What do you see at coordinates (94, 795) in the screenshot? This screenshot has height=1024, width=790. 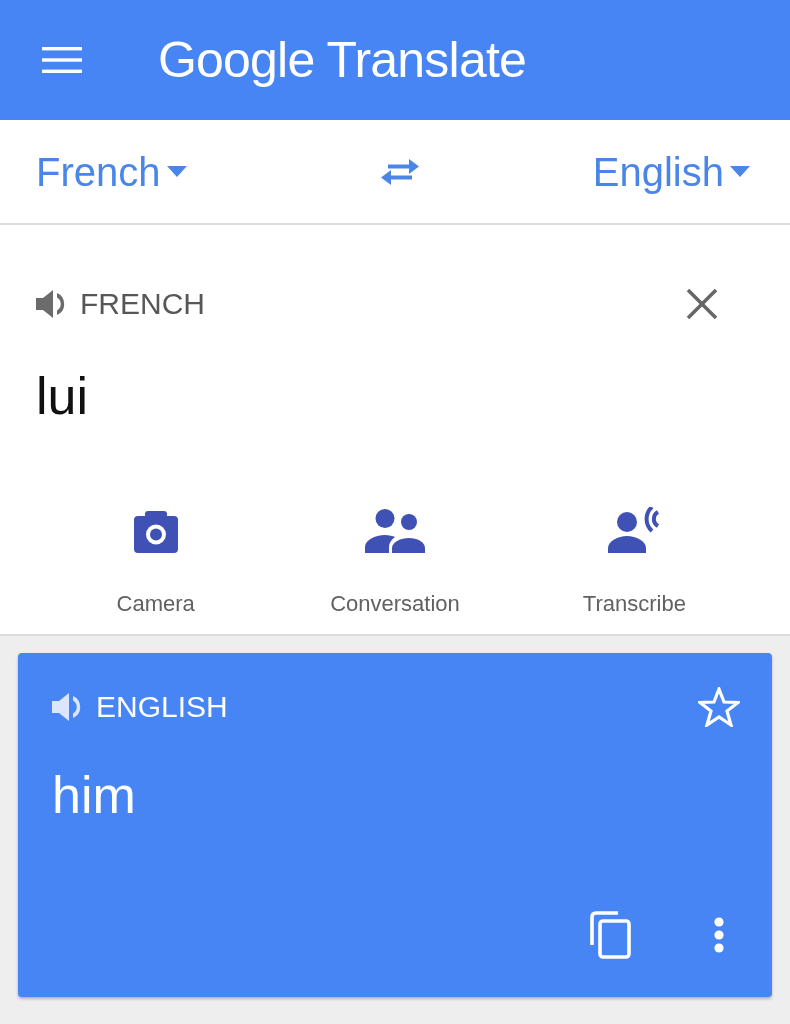 I see `translated-text: him` at bounding box center [94, 795].